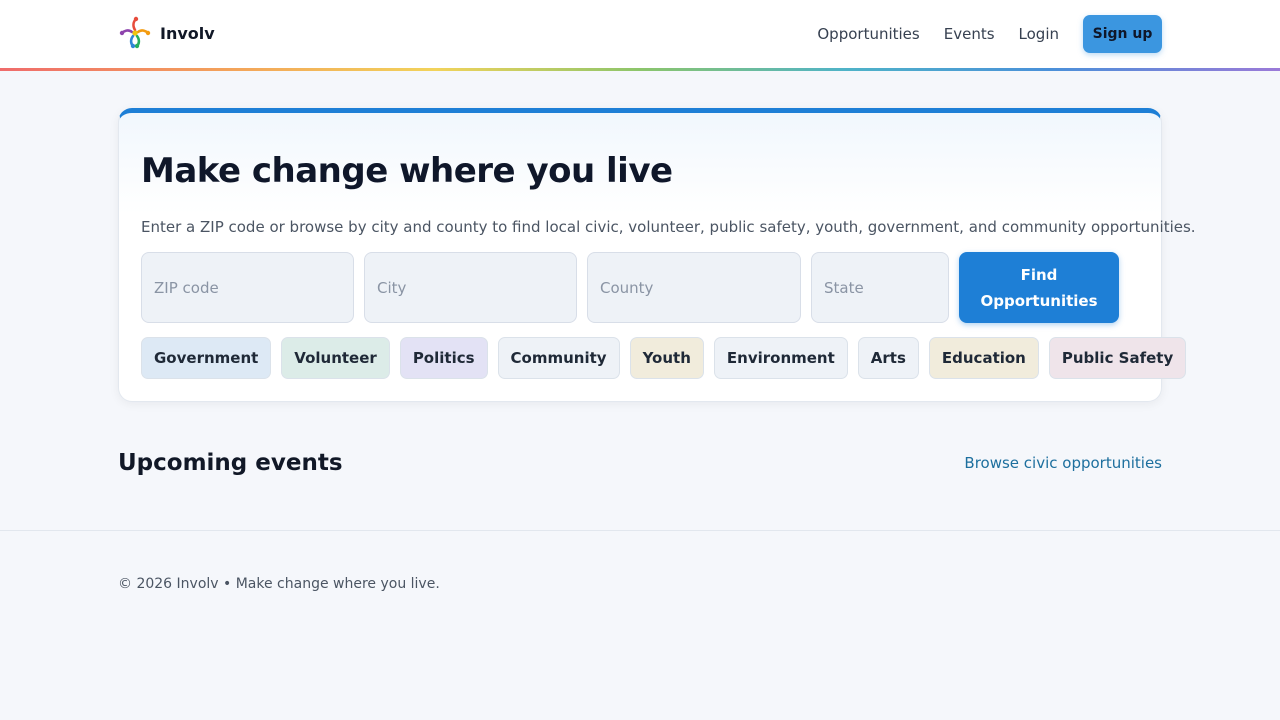 The image size is (1280, 720). I want to click on main-nav: Opportunities Events Login Sign up, so click(989, 34).